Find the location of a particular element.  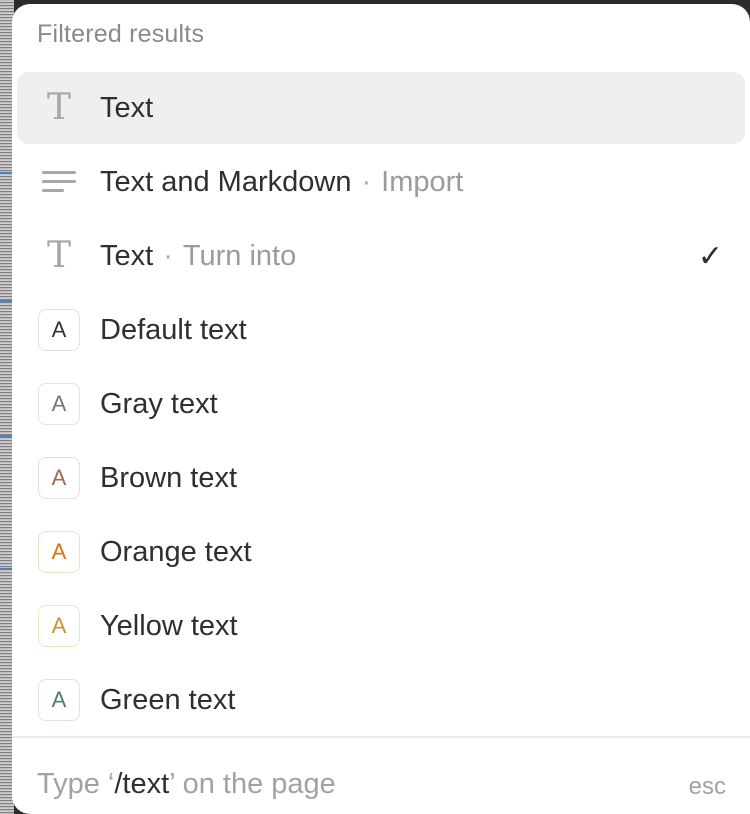

menu-item-gray-text: A Gray text is located at coordinates (381, 404).